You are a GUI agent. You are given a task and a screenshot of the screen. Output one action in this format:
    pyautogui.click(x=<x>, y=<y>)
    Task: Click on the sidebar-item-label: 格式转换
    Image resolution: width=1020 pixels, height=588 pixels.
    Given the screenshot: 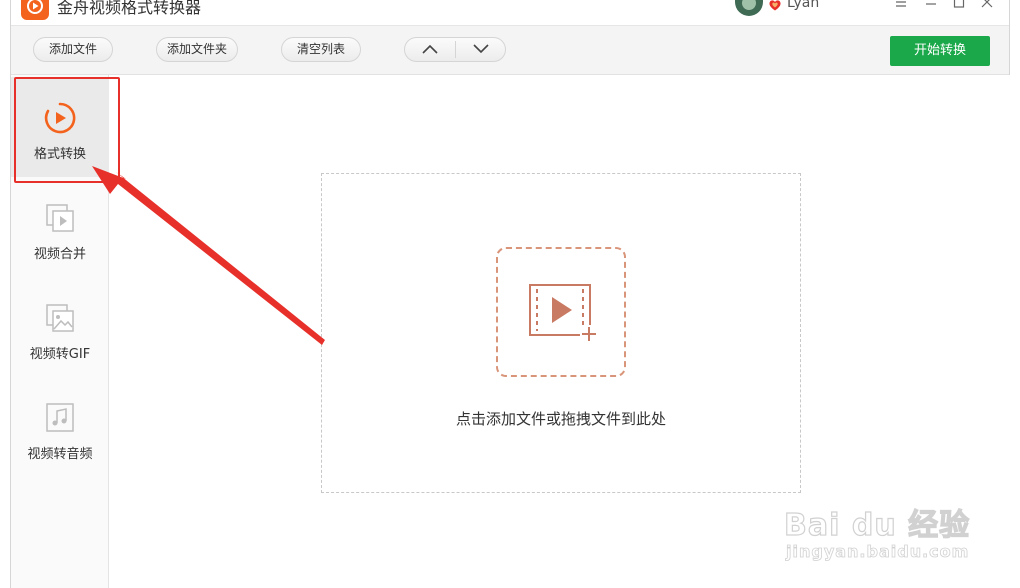 What is the action you would take?
    pyautogui.click(x=59, y=154)
    